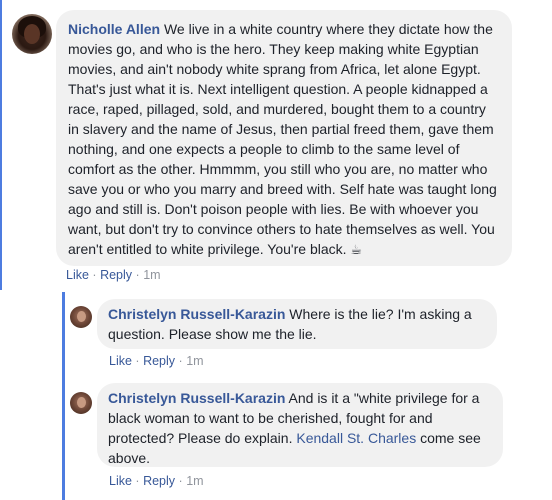 This screenshot has height=500, width=552. I want to click on comment-actions: Like · Reply · 1m, so click(113, 275).